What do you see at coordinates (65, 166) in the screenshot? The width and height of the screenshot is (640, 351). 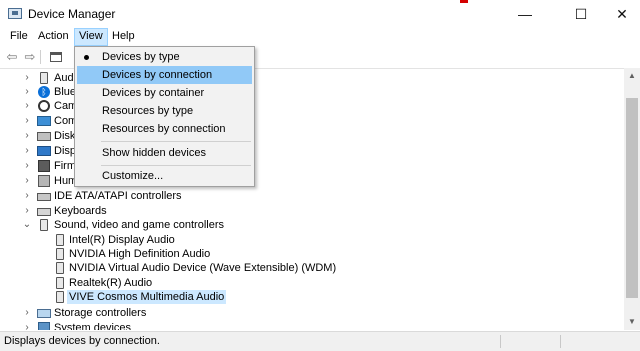 I see `tree-item-label: Firm` at bounding box center [65, 166].